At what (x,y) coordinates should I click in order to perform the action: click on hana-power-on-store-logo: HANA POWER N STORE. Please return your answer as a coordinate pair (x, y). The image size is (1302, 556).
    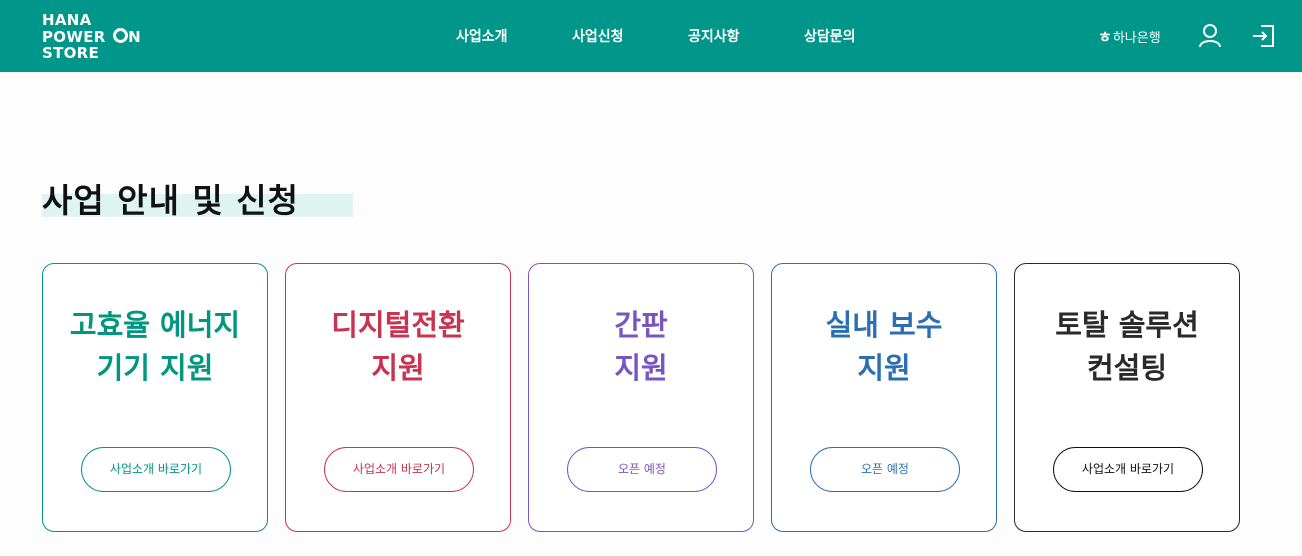
    Looking at the image, I should click on (91, 36).